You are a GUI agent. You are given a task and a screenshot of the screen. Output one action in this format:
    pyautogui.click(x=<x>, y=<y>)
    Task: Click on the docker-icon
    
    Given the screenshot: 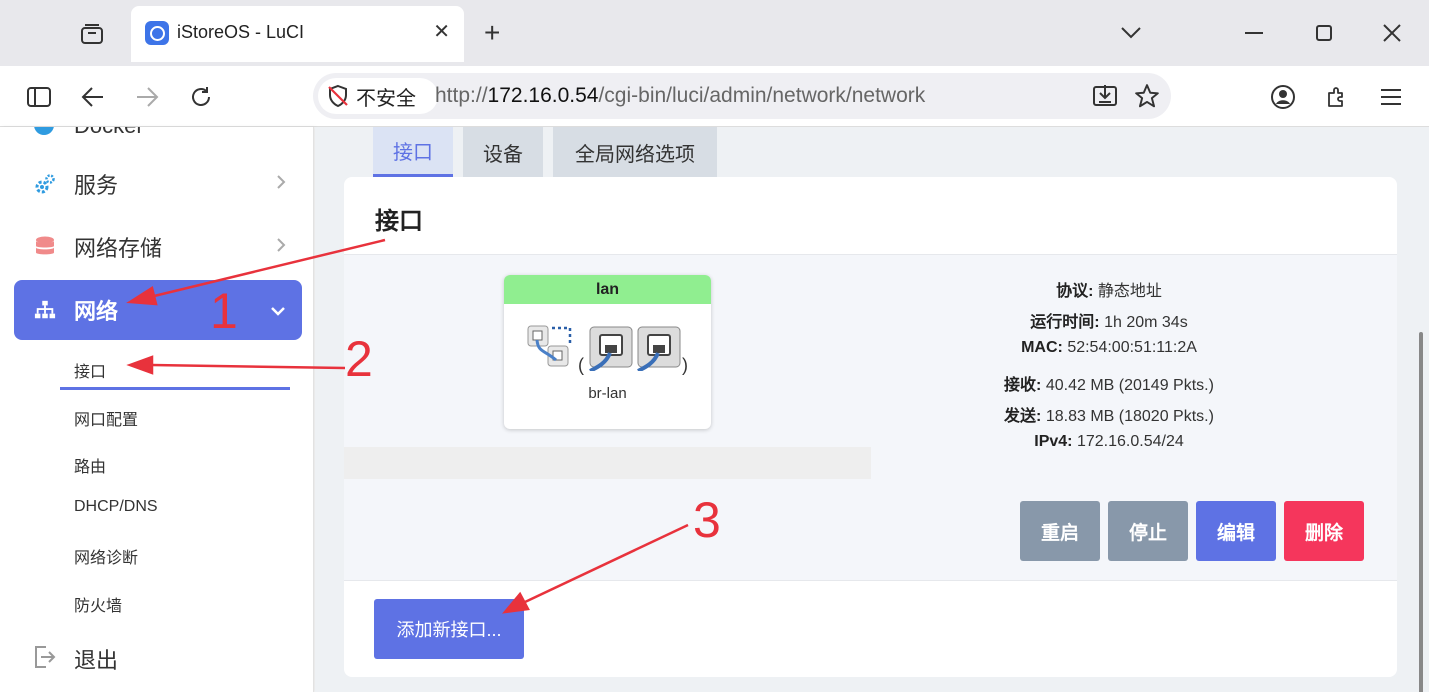 What is the action you would take?
    pyautogui.click(x=44, y=131)
    